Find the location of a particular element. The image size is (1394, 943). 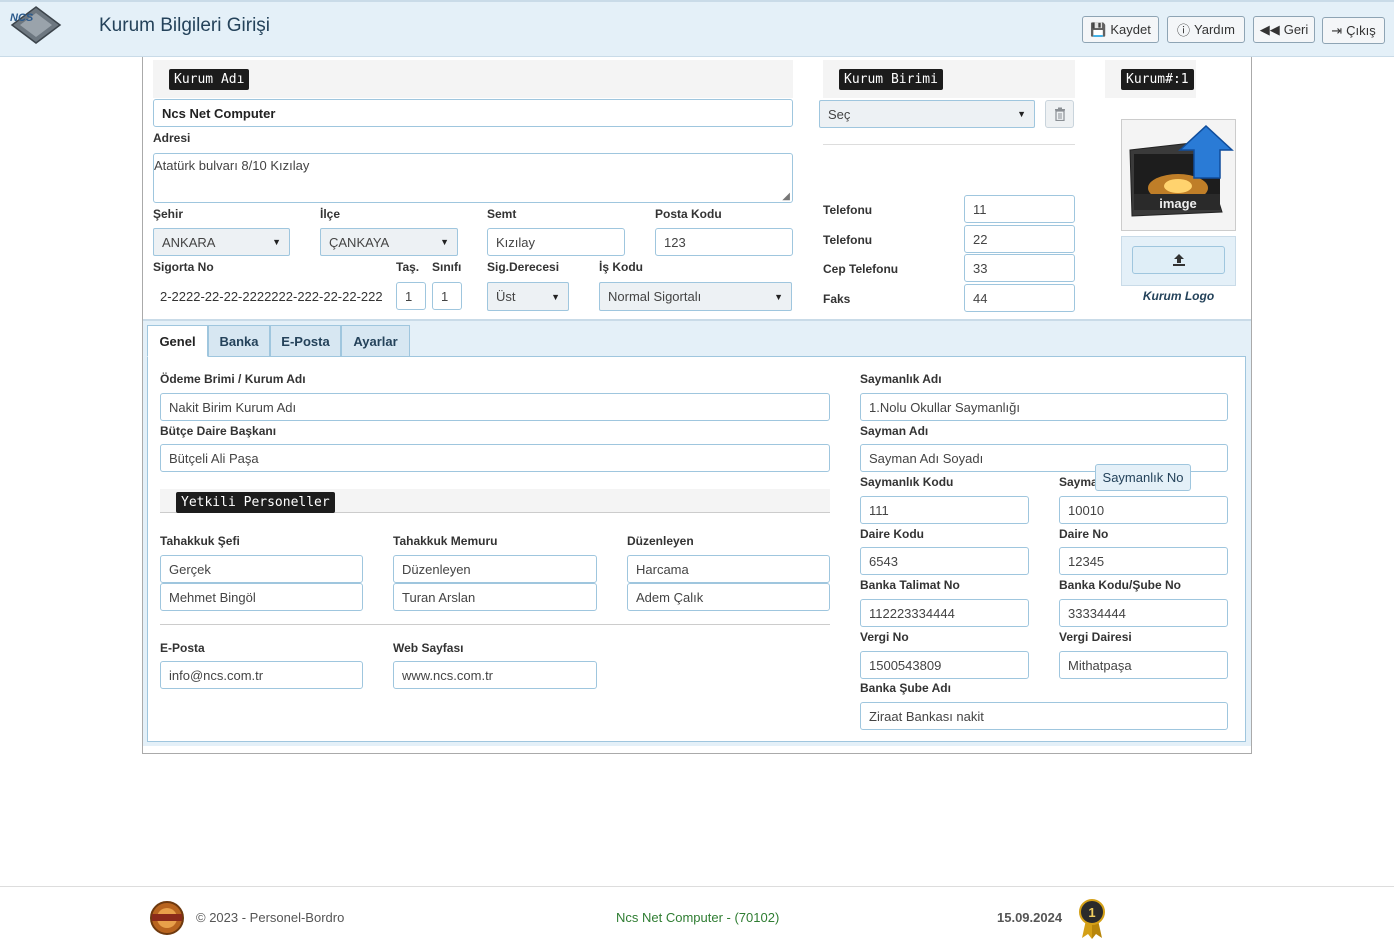

editor-label: Düzenleyen is located at coordinates (660, 541).